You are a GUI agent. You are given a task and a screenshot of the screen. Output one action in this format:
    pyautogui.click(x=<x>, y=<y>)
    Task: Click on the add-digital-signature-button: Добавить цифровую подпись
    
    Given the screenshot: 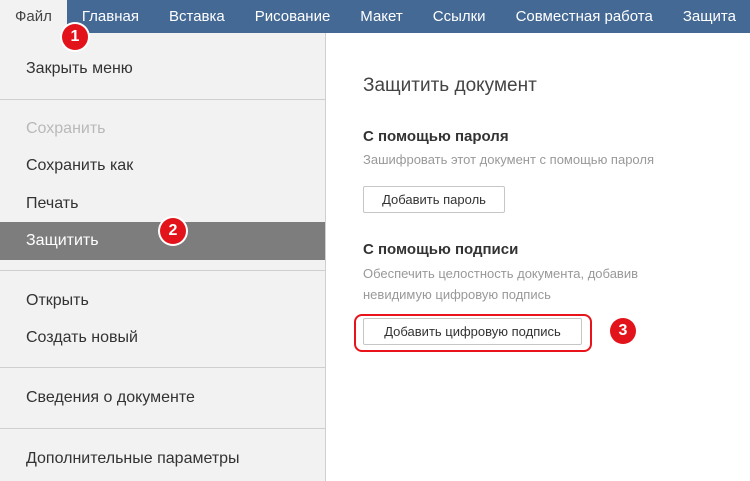 What is the action you would take?
    pyautogui.click(x=472, y=331)
    